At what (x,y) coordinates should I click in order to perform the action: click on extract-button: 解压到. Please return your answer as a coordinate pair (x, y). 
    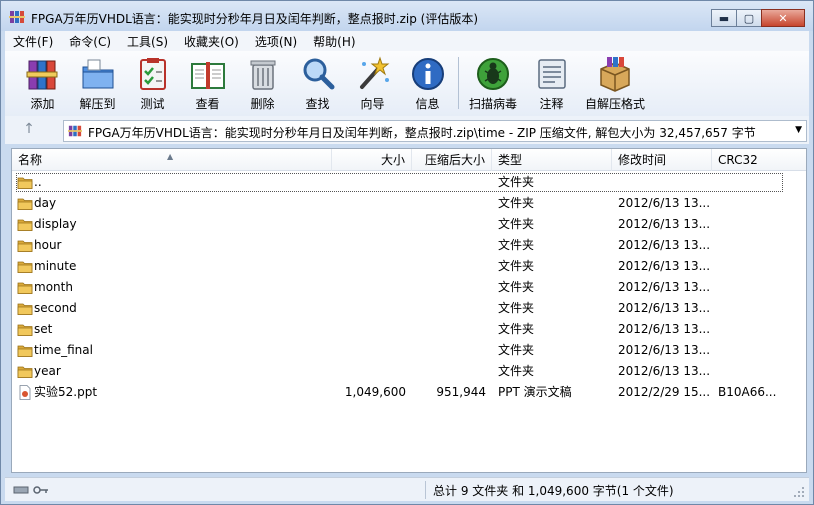
    Looking at the image, I should click on (97, 82).